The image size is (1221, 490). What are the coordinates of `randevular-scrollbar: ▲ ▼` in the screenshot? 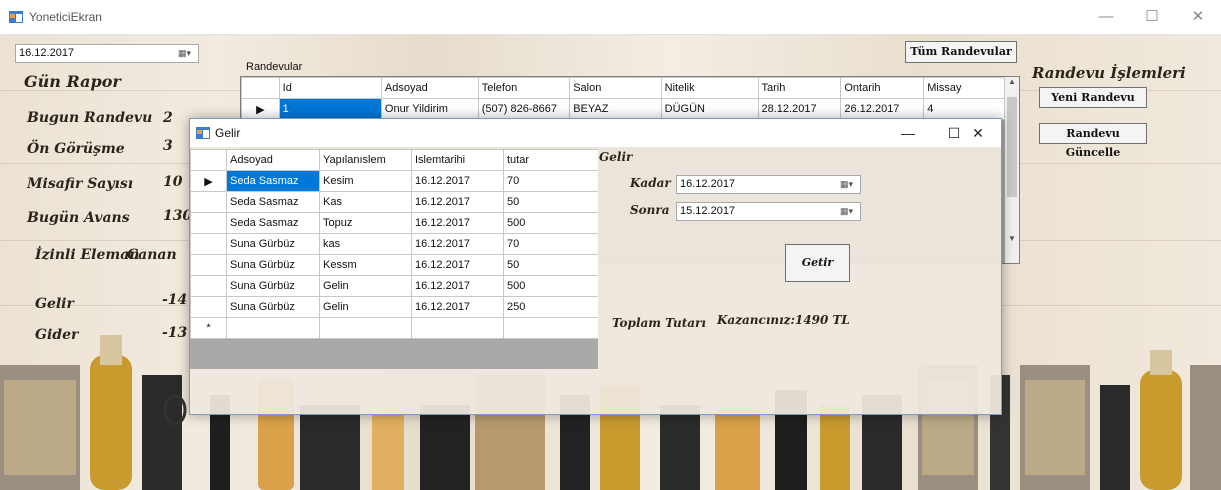 It's located at (1012, 170).